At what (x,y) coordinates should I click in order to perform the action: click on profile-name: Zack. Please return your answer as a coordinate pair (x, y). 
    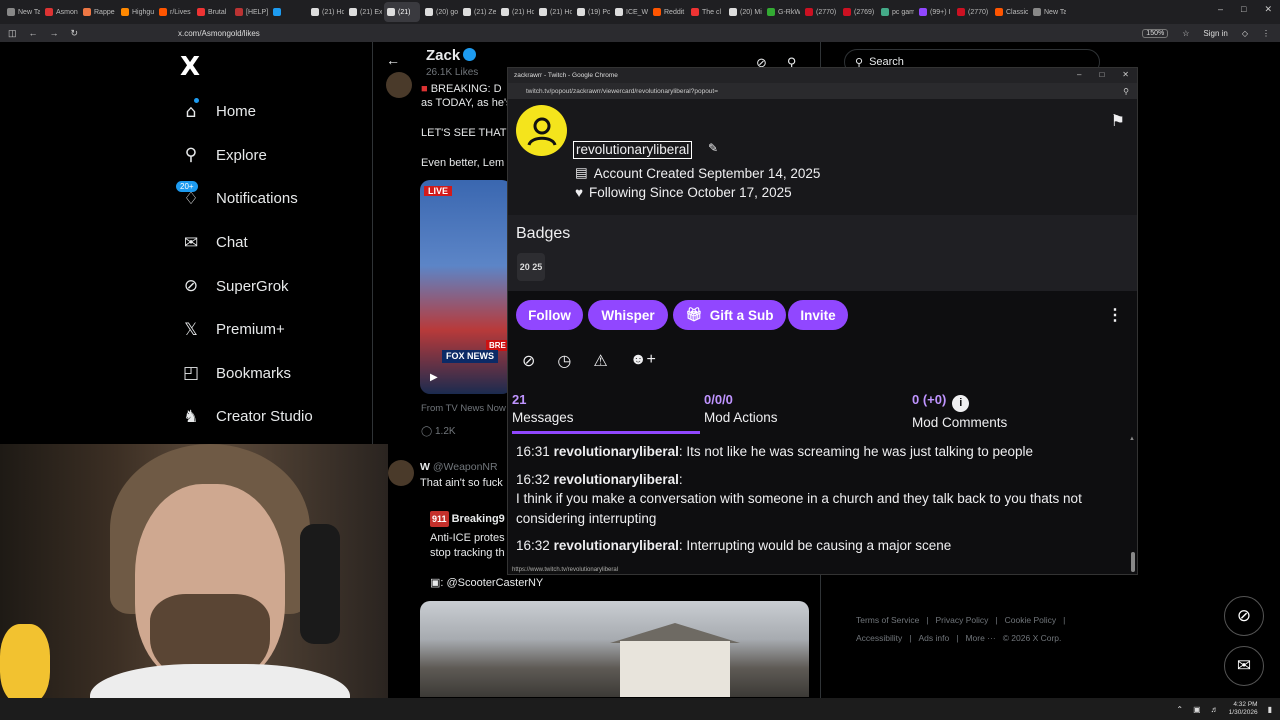
    Looking at the image, I should click on (451, 55).